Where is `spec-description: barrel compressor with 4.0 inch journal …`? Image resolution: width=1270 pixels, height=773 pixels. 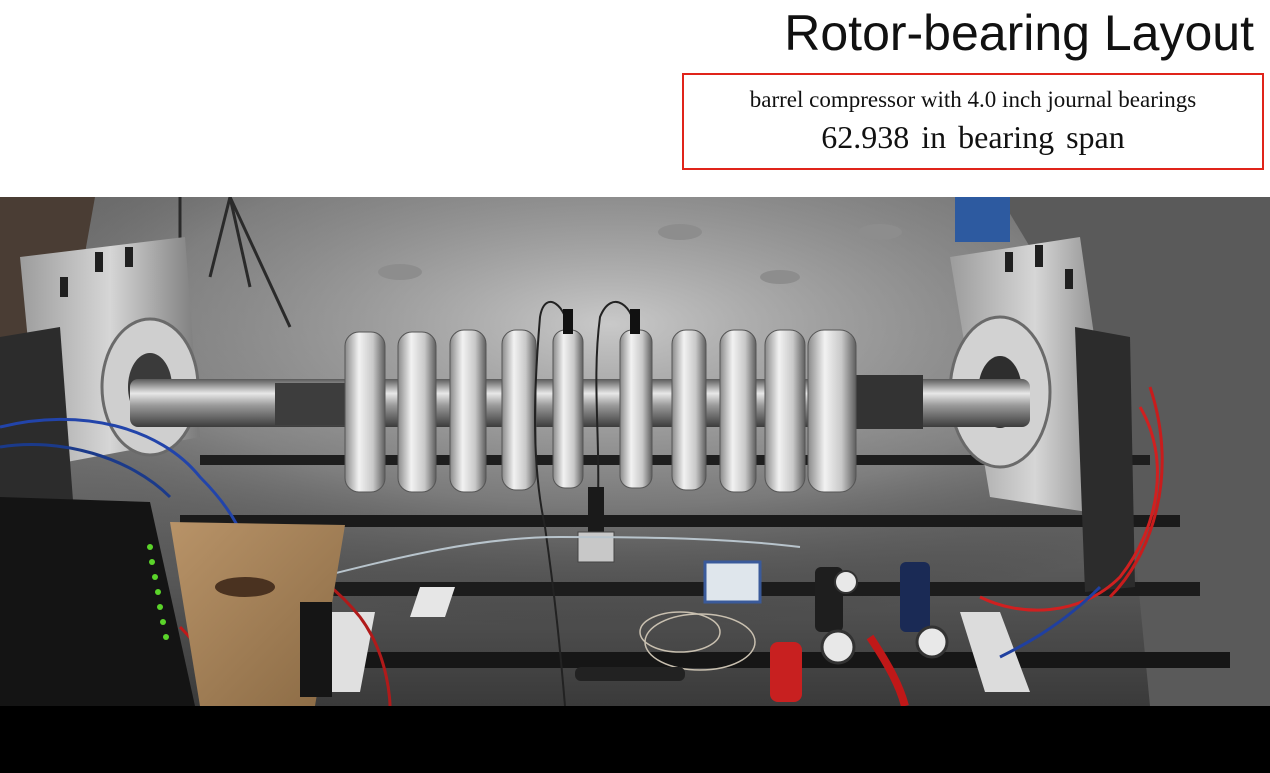 spec-description: barrel compressor with 4.0 inch journal … is located at coordinates (973, 99).